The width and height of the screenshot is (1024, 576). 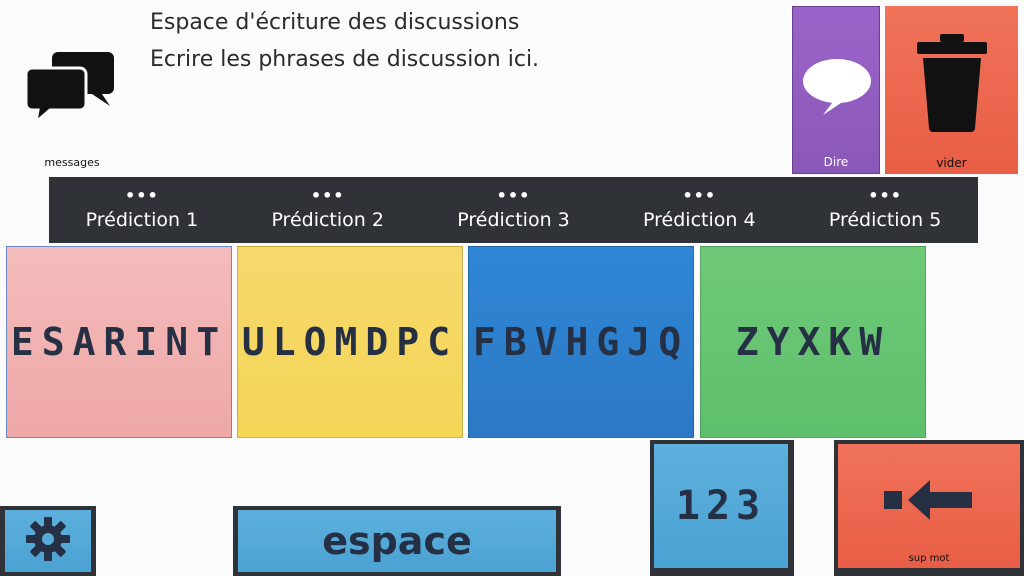 What do you see at coordinates (885, 220) in the screenshot?
I see `prediction-label: Prédiction 5` at bounding box center [885, 220].